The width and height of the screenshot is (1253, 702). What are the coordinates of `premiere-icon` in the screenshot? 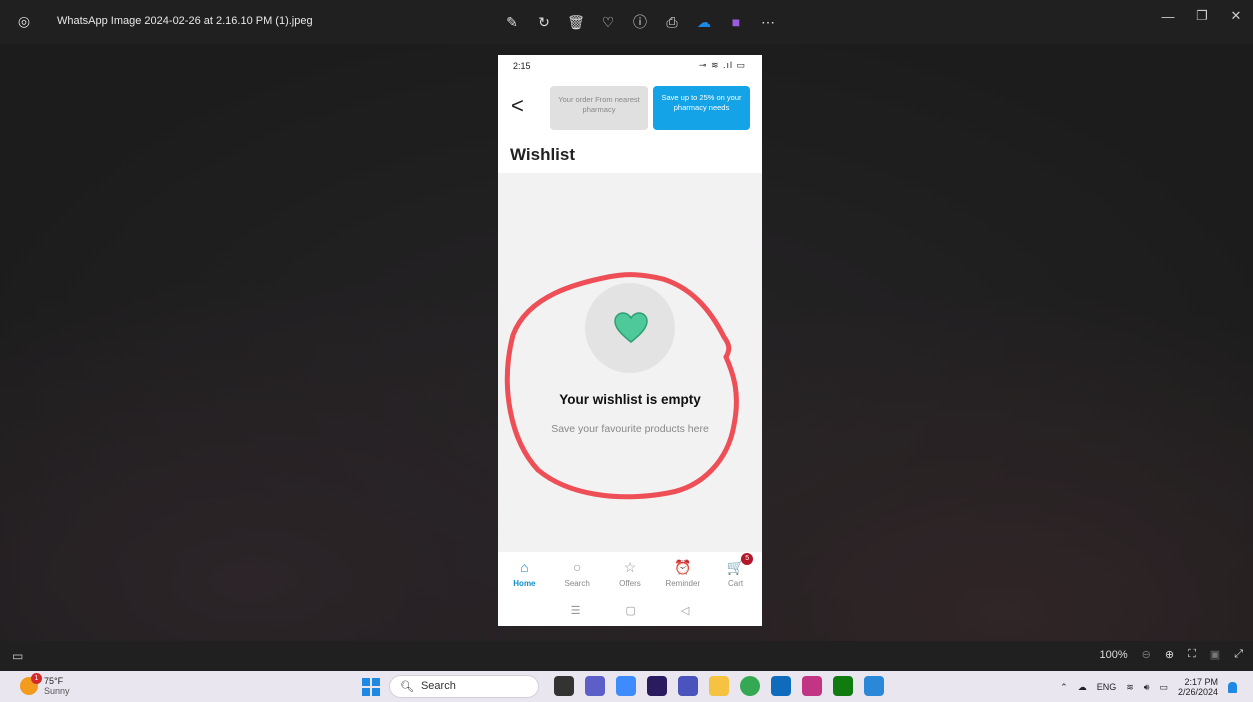 It's located at (657, 686).